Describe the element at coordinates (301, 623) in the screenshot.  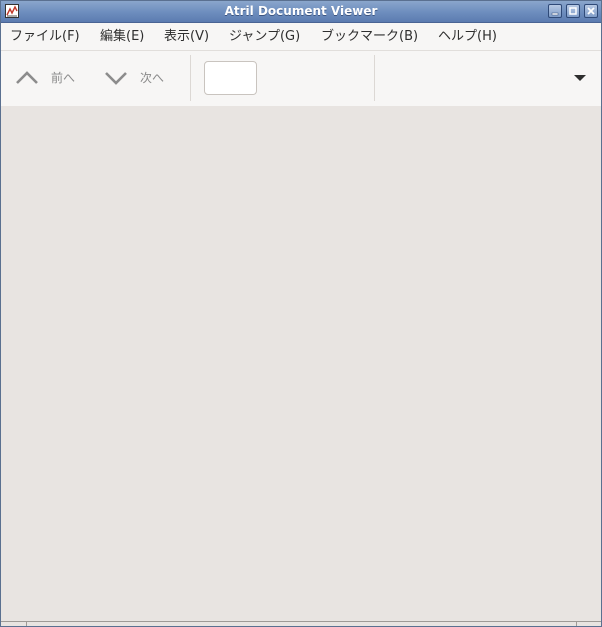
I see `status-bar` at that location.